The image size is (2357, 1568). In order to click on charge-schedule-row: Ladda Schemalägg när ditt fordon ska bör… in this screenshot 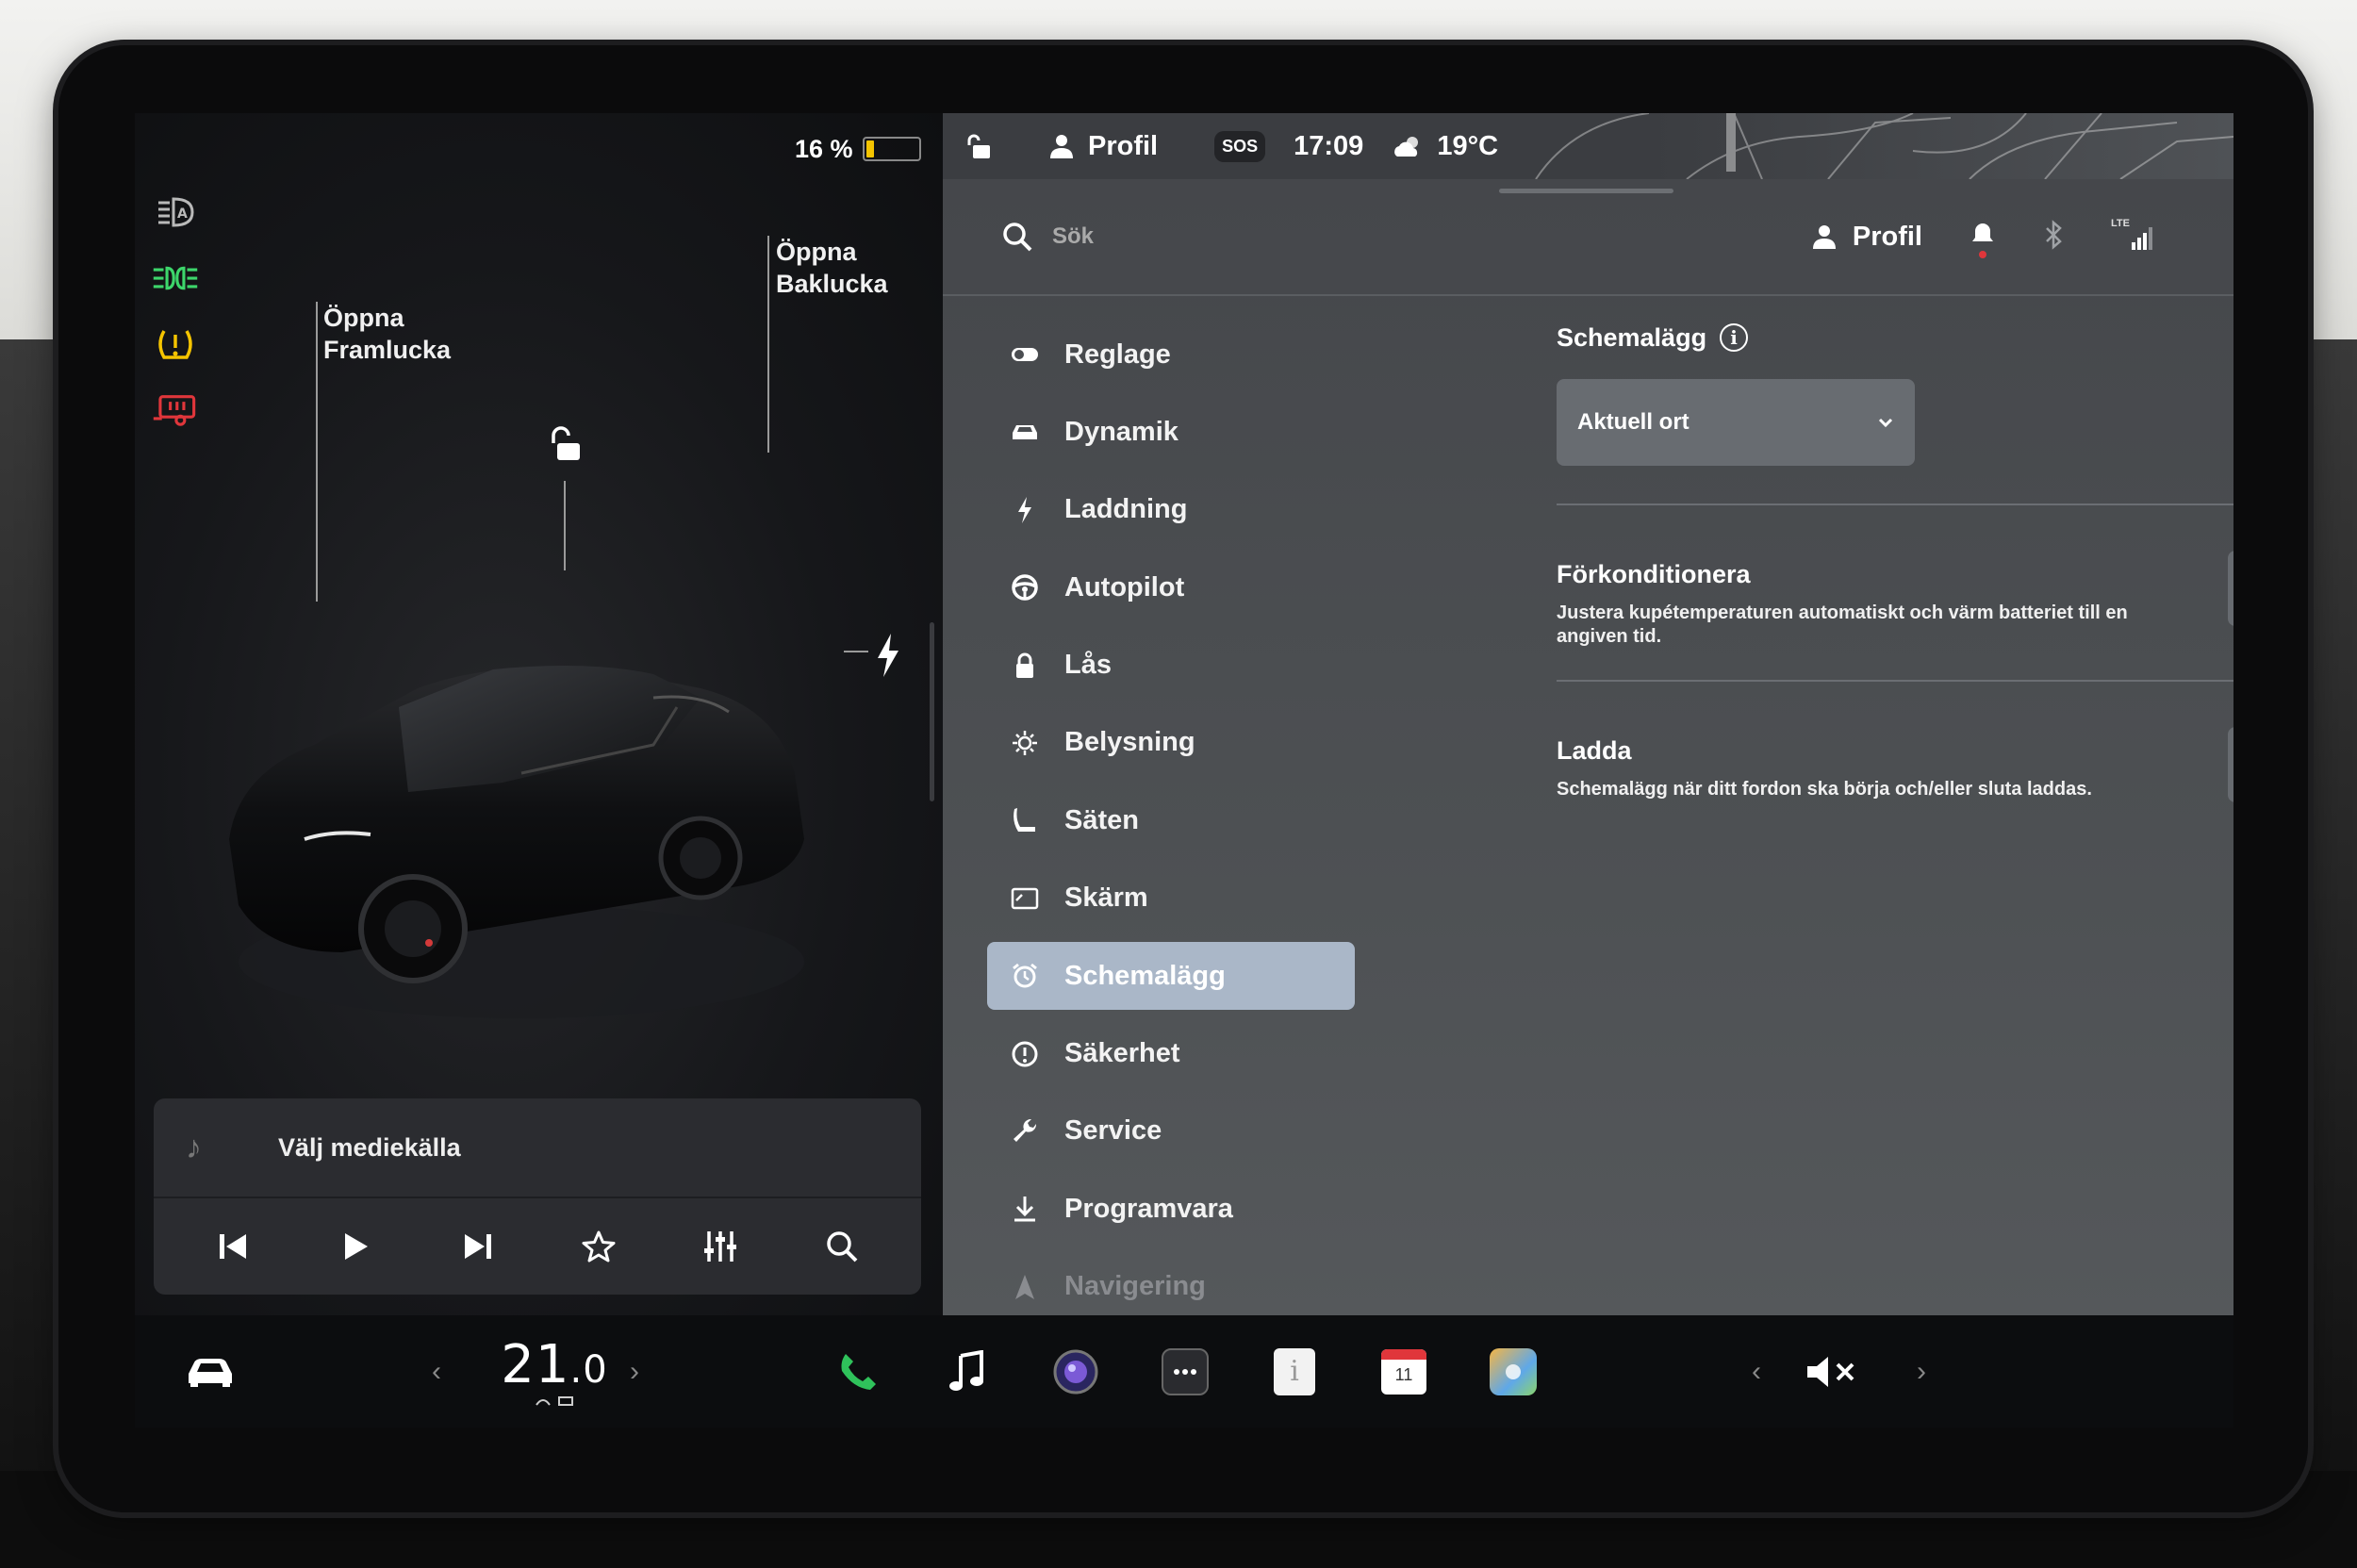, I will do `click(1895, 769)`.